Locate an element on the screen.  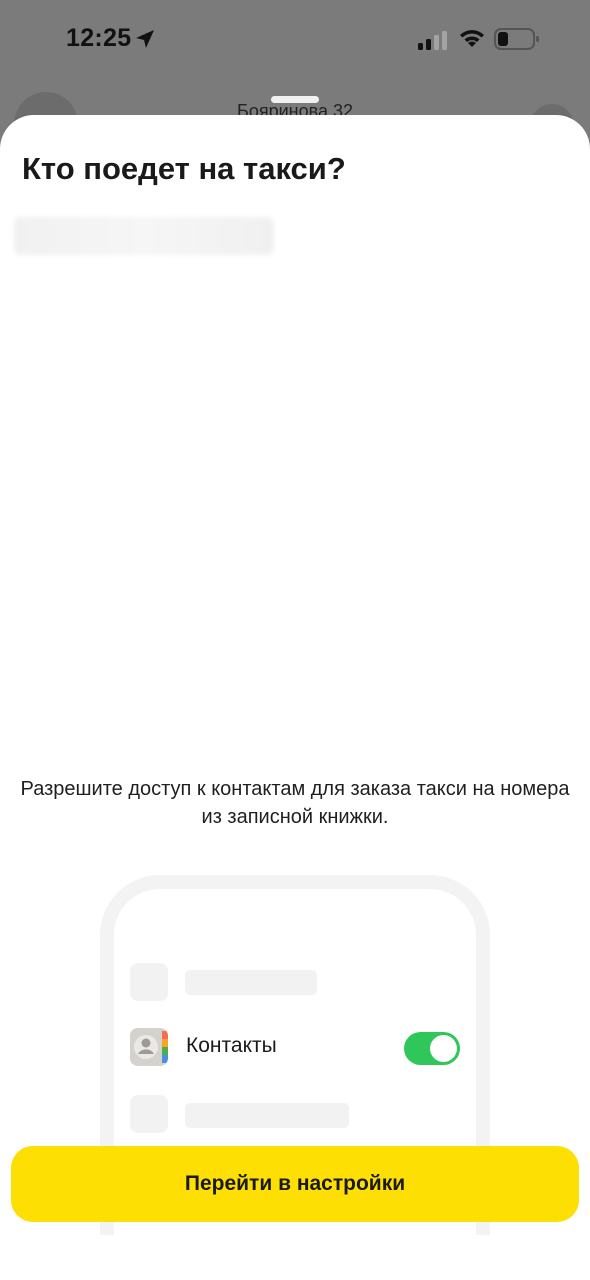
battery-icon is located at coordinates (516, 39).